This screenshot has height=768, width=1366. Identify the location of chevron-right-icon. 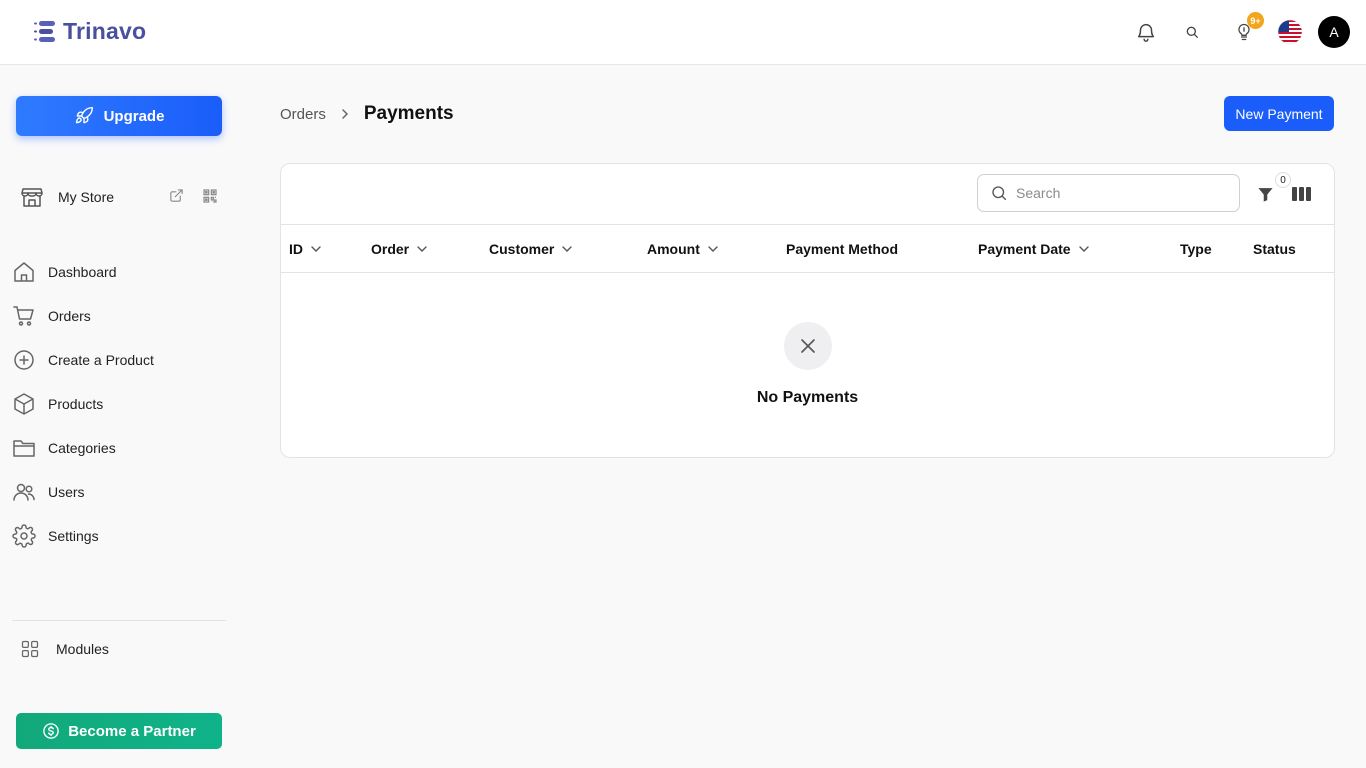
(345, 114).